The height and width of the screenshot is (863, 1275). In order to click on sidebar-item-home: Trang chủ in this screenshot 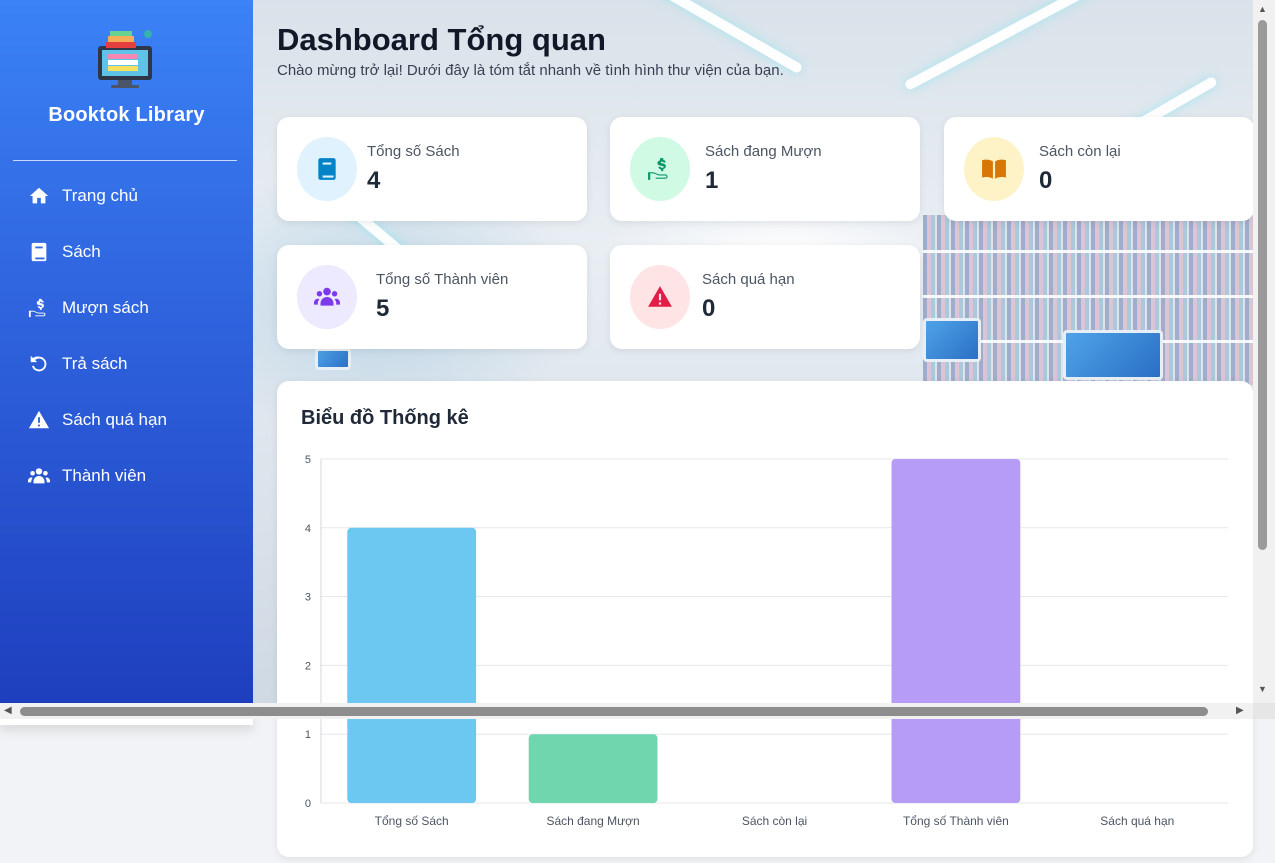, I will do `click(126, 196)`.